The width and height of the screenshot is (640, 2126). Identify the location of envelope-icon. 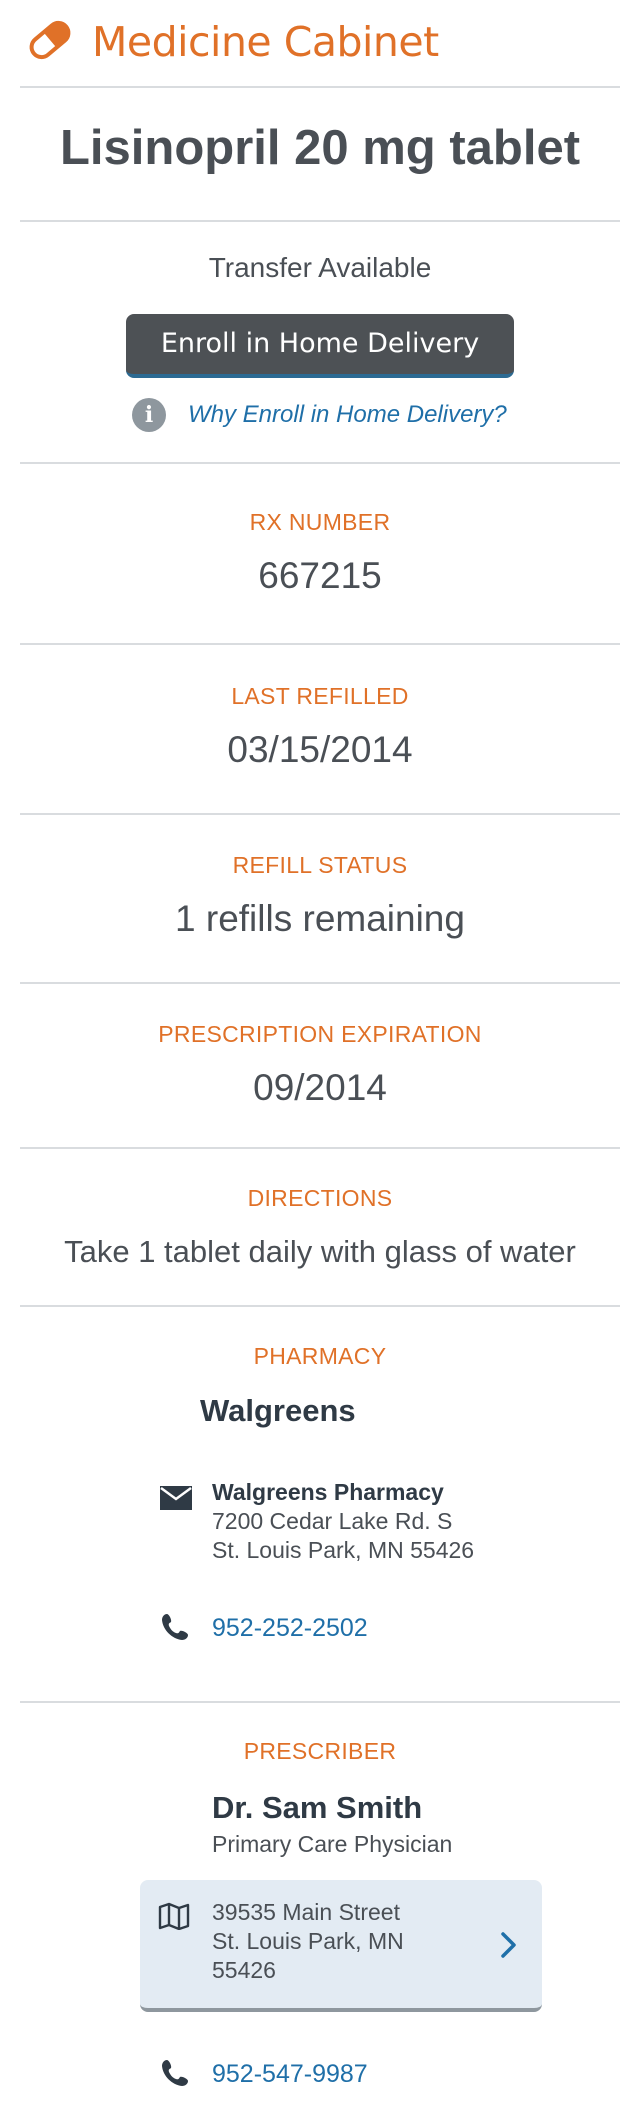
(176, 1498).